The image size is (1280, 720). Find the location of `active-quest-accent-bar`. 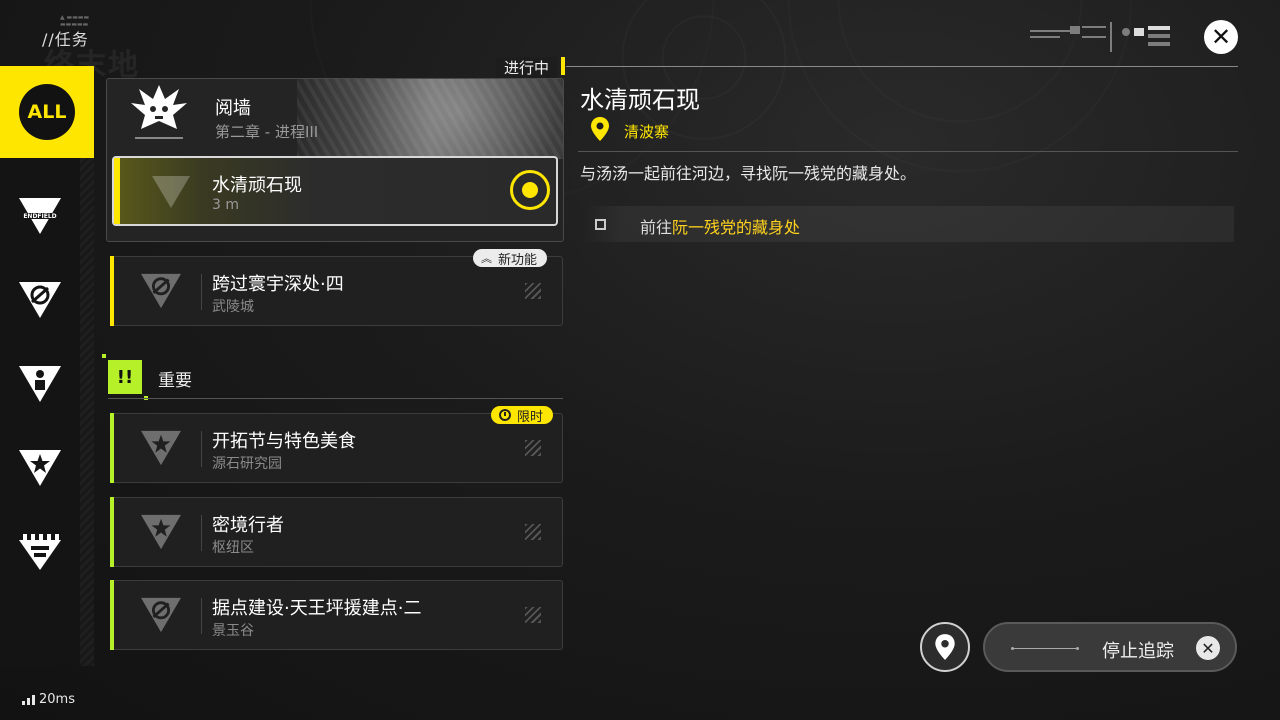

active-quest-accent-bar is located at coordinates (117, 191).